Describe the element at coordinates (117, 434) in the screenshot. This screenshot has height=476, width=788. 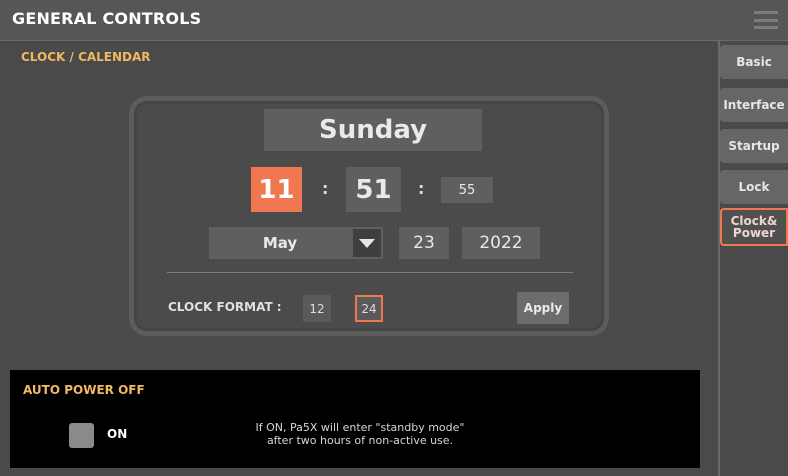
I see `auto-power-off-label: ON` at that location.